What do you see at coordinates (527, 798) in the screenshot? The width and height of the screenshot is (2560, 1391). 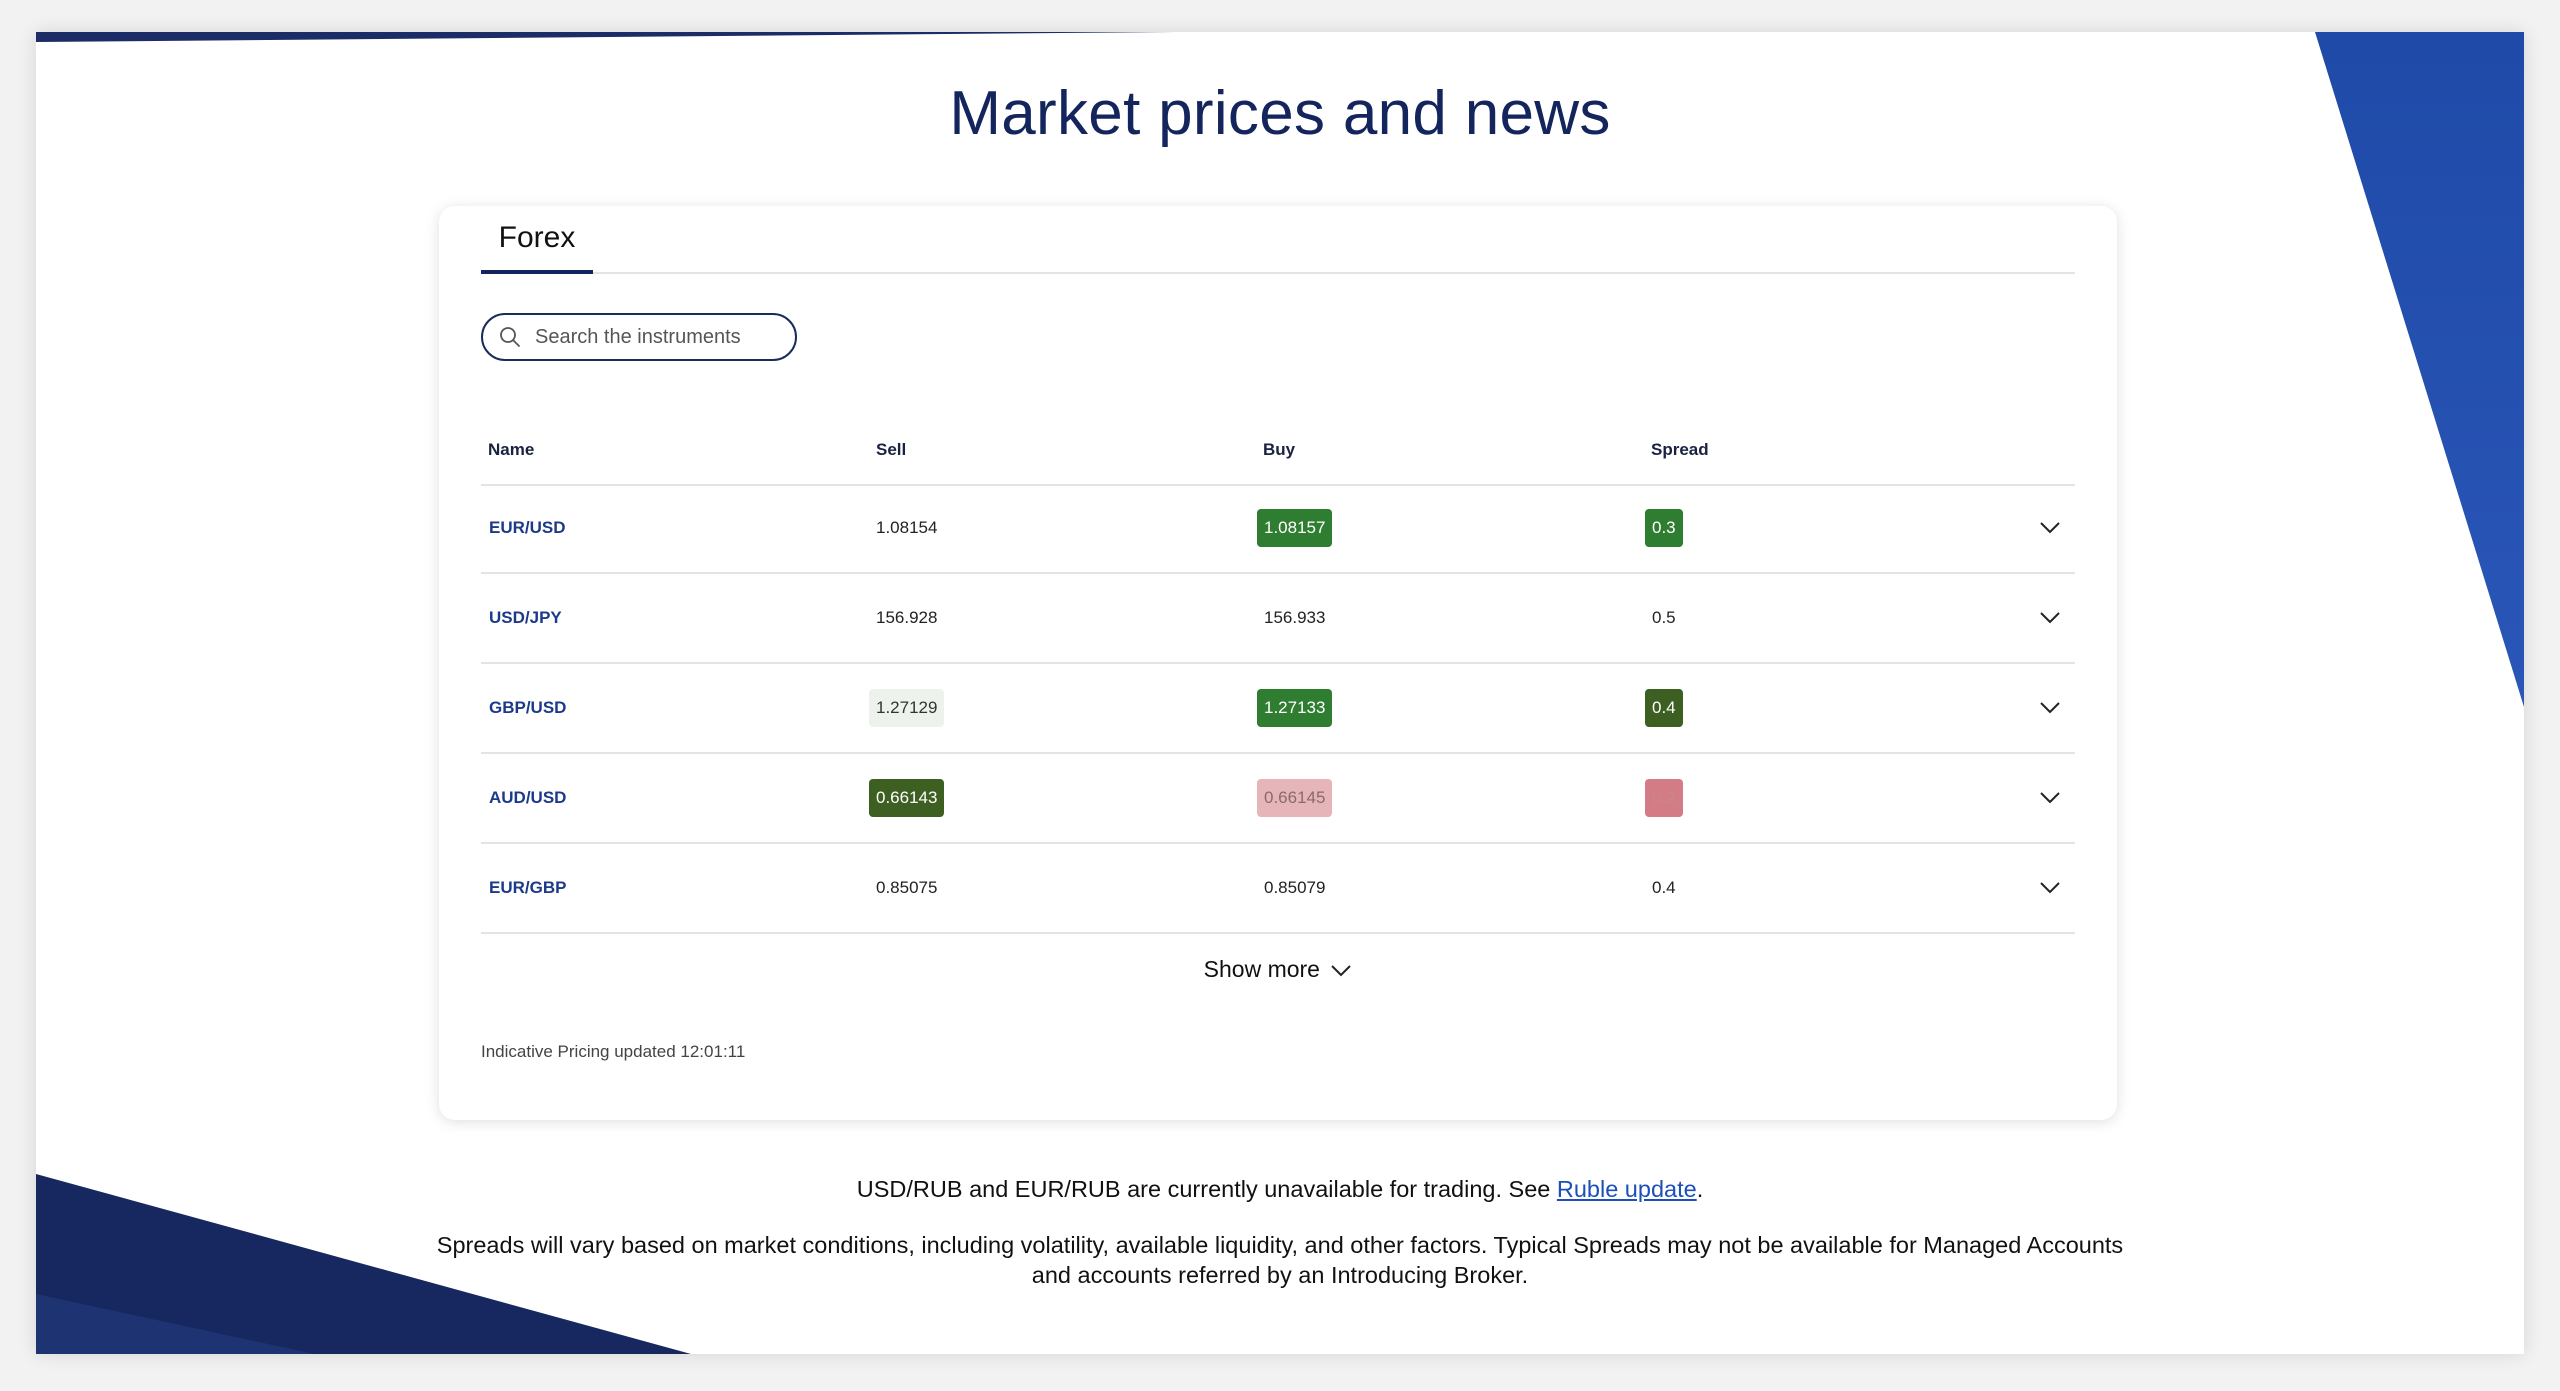 I see `instrument-name: AUD/USD` at bounding box center [527, 798].